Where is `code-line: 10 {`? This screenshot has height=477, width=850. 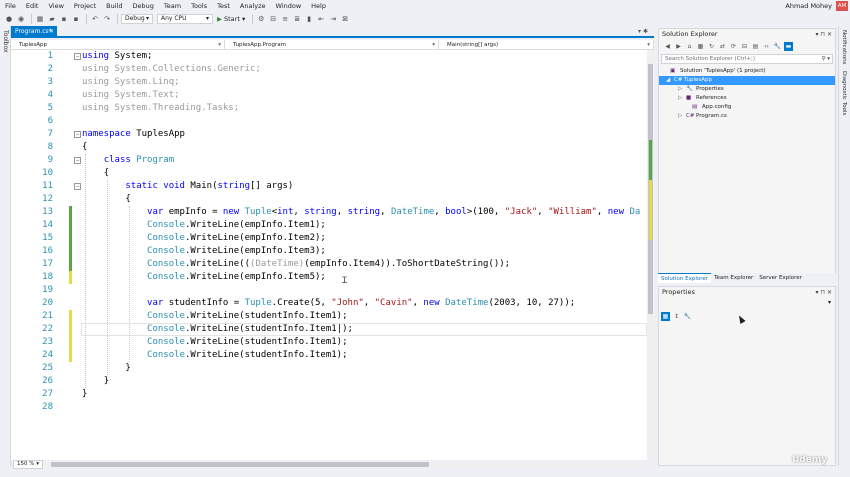 code-line: 10 { is located at coordinates (329, 173).